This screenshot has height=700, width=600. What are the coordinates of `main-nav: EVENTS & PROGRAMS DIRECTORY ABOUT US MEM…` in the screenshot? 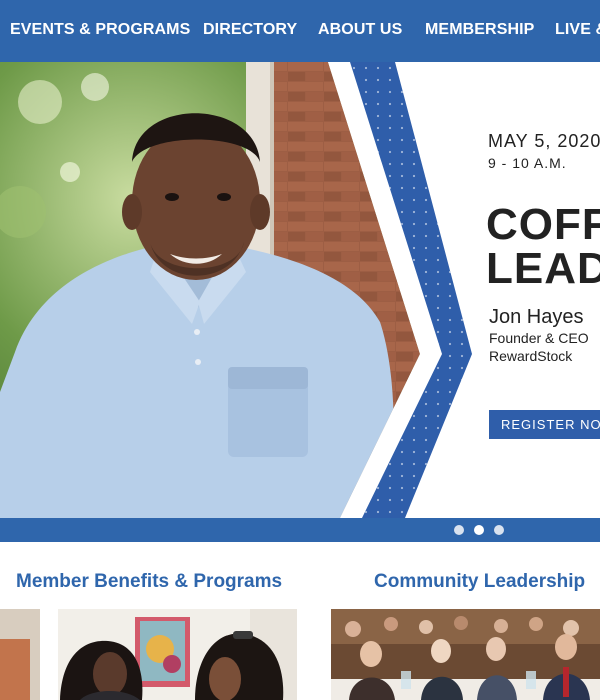 It's located at (300, 31).